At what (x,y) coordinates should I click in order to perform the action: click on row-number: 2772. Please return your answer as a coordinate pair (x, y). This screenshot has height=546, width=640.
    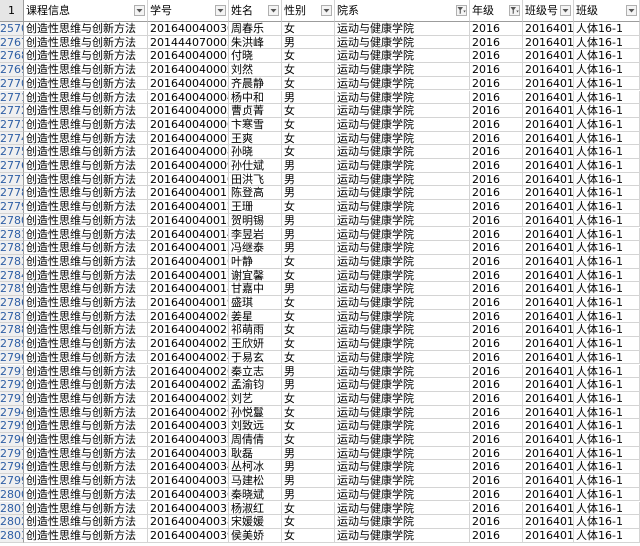
    Looking at the image, I should click on (12, 111).